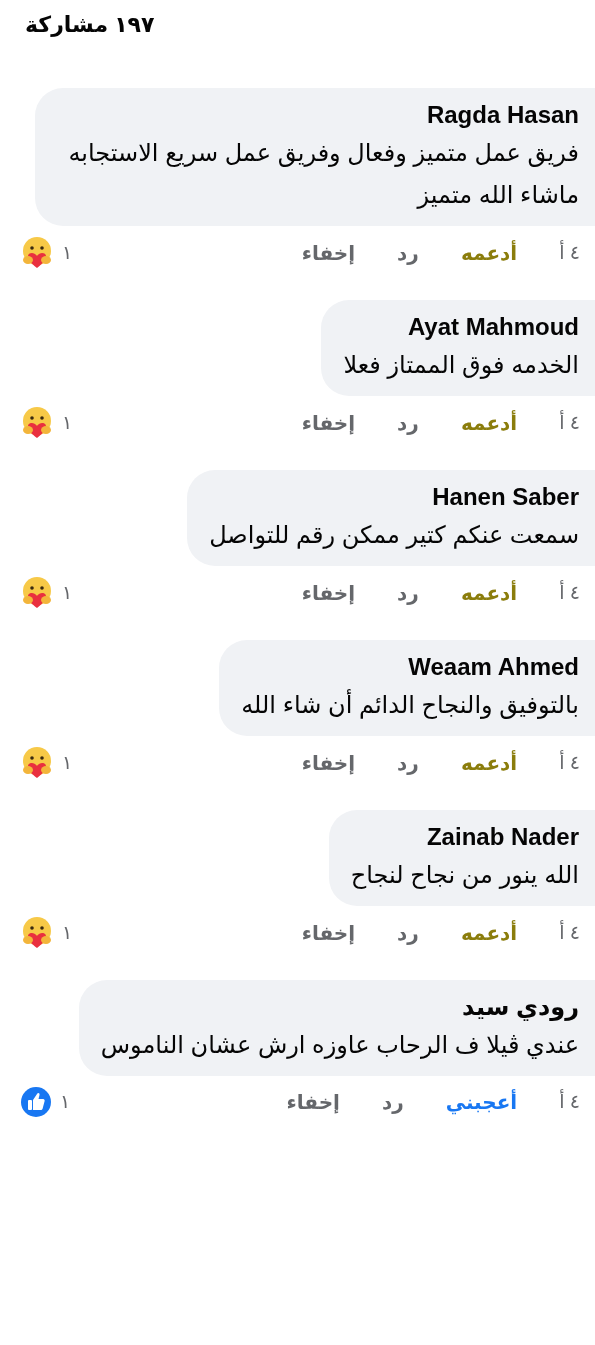 Image resolution: width=595 pixels, height=1345 pixels. I want to click on comment-author: Zainab Nader, so click(464, 837).